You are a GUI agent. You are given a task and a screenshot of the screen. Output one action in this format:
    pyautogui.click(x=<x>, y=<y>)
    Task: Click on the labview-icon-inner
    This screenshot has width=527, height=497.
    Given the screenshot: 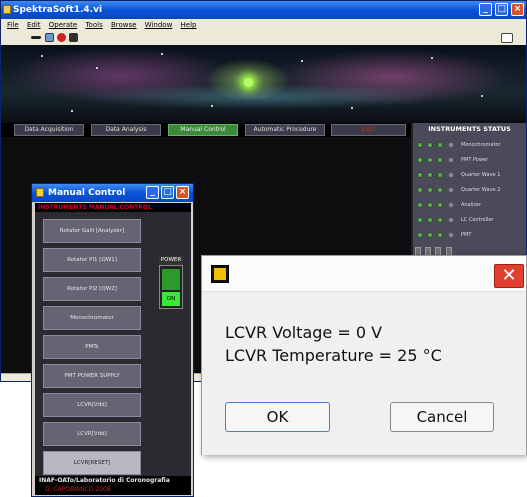 What is the action you would take?
    pyautogui.click(x=220, y=274)
    